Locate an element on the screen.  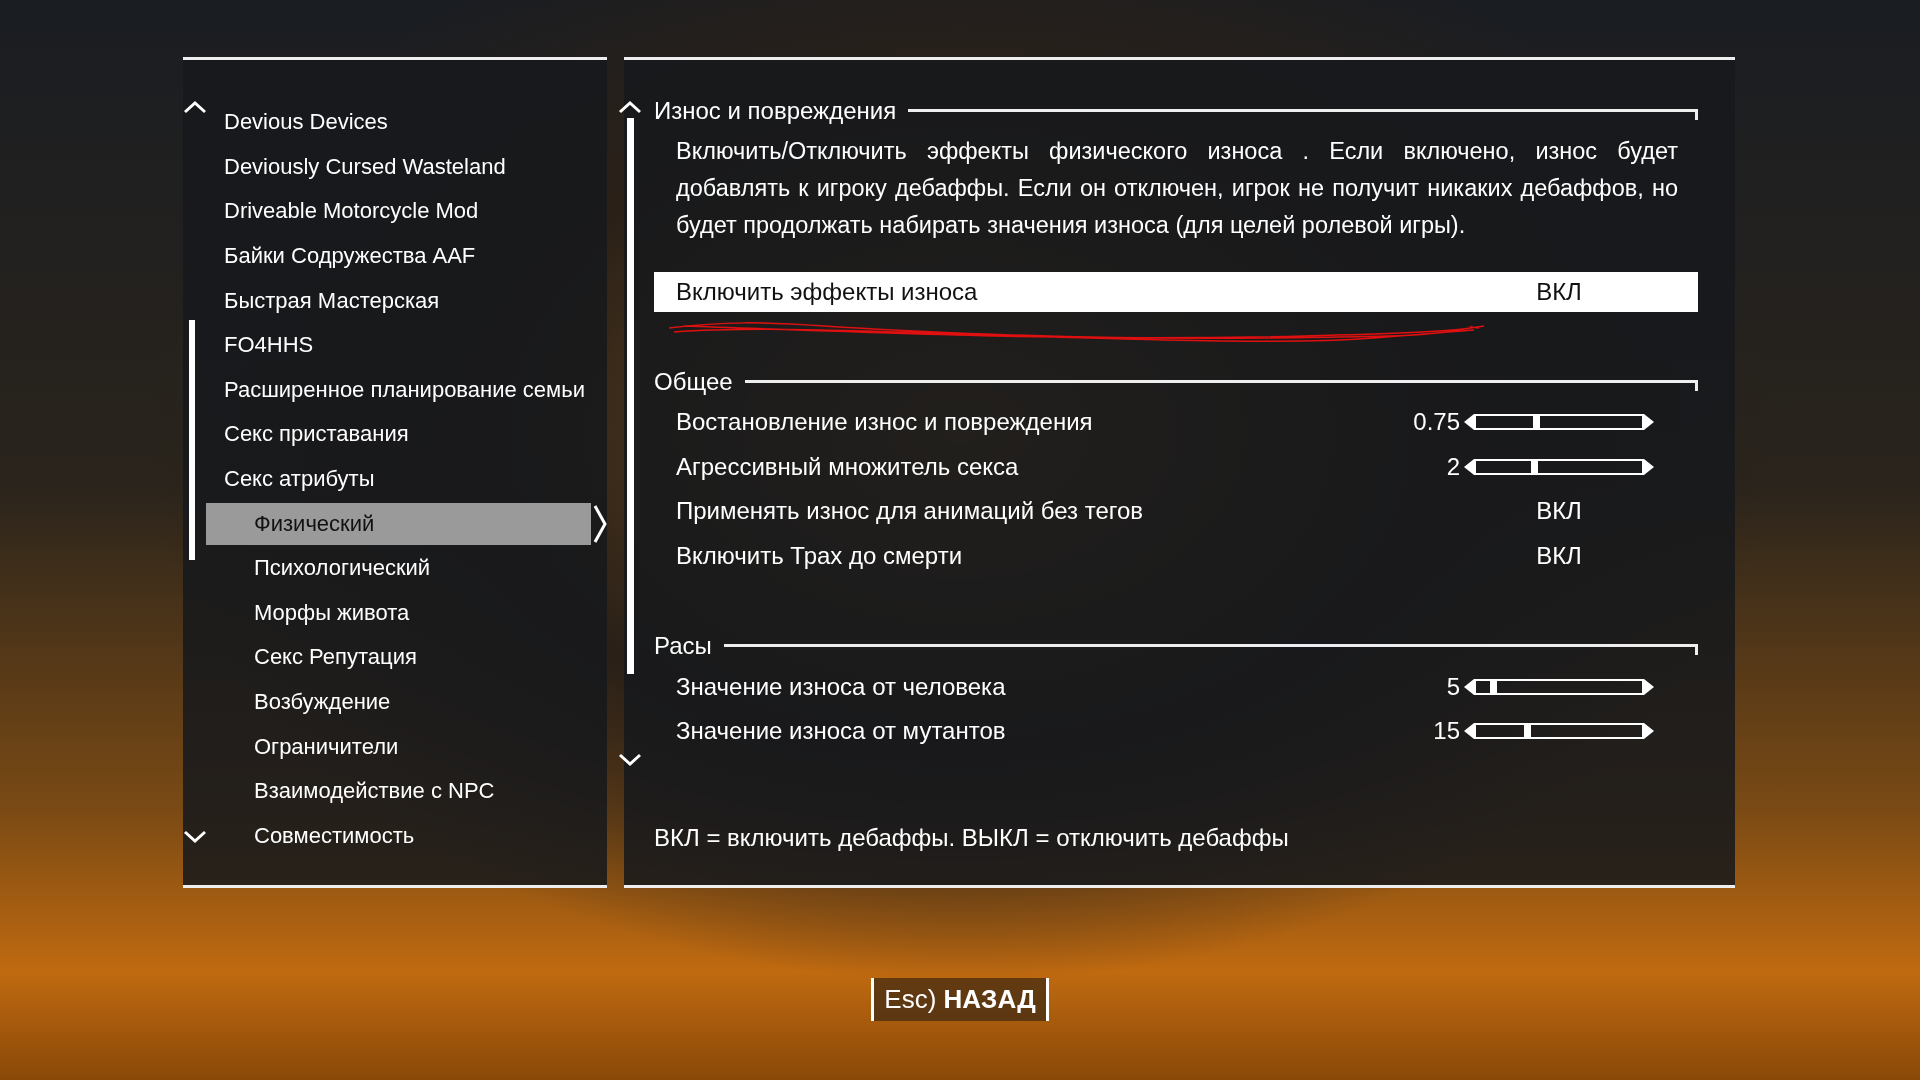
setting-value: 0.75 is located at coordinates (1436, 422).